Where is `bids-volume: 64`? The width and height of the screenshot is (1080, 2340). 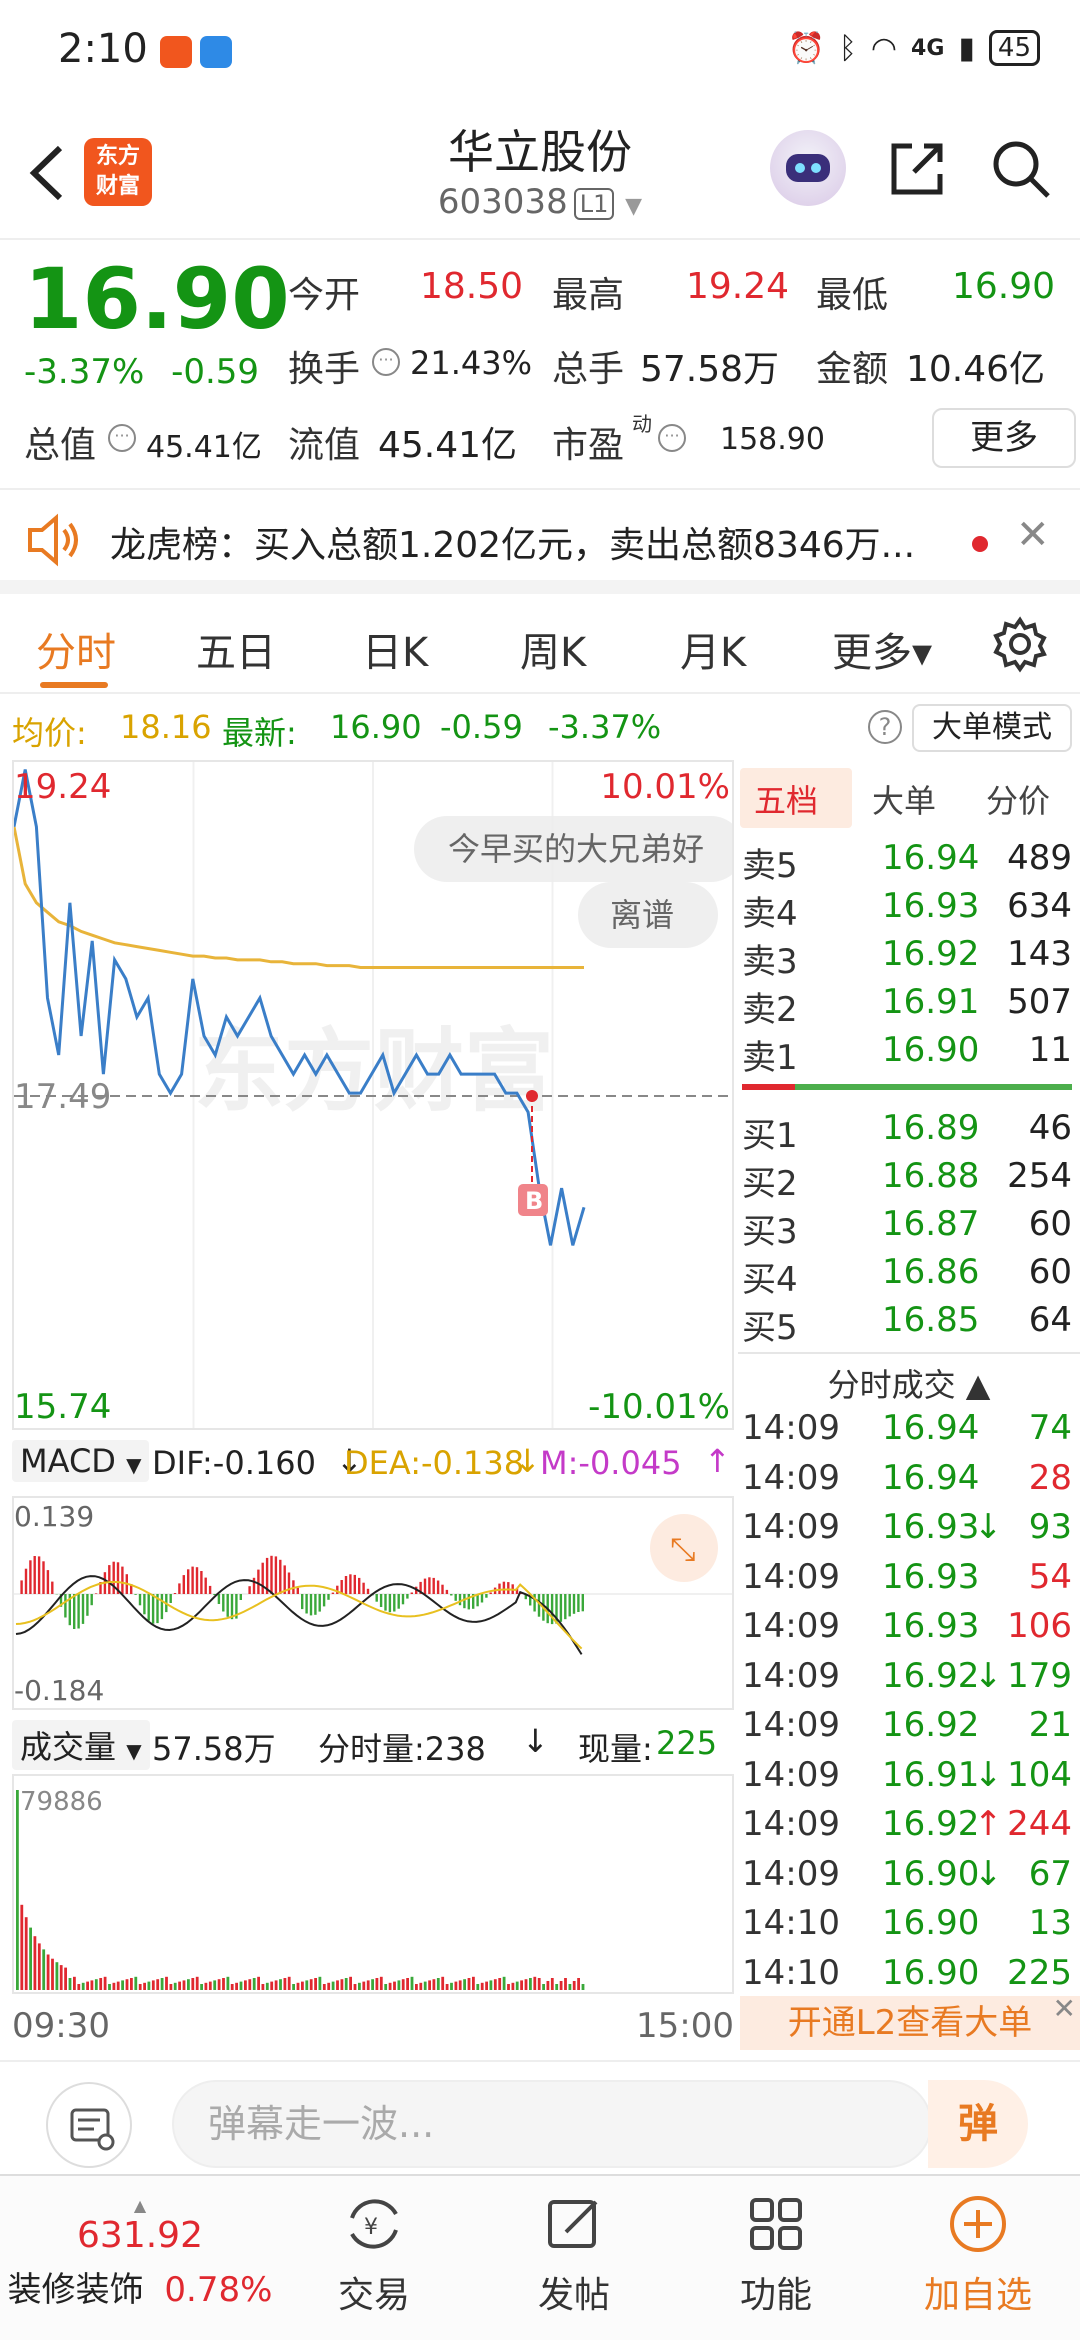
bids-volume: 64 is located at coordinates (1050, 1320).